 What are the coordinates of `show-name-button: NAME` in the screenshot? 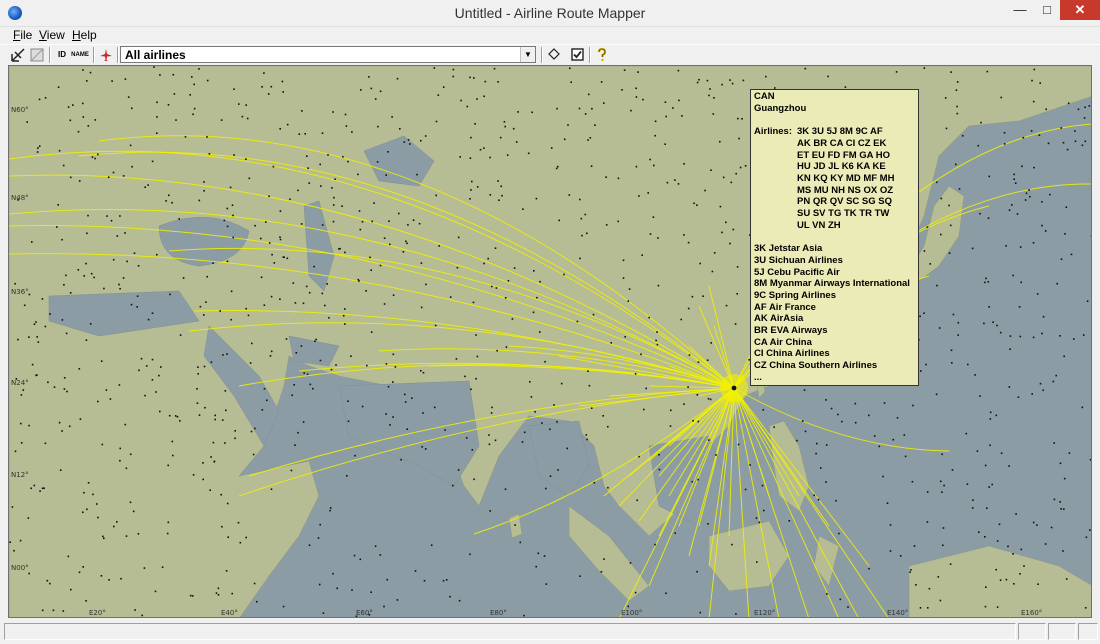 It's located at (80, 55).